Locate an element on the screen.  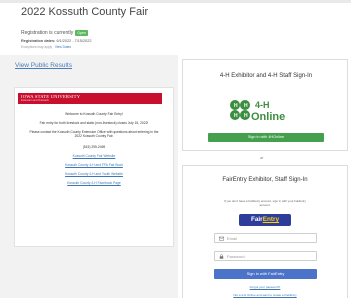
registration-status-line: Registration is currently Open is located at coordinates (55, 33).